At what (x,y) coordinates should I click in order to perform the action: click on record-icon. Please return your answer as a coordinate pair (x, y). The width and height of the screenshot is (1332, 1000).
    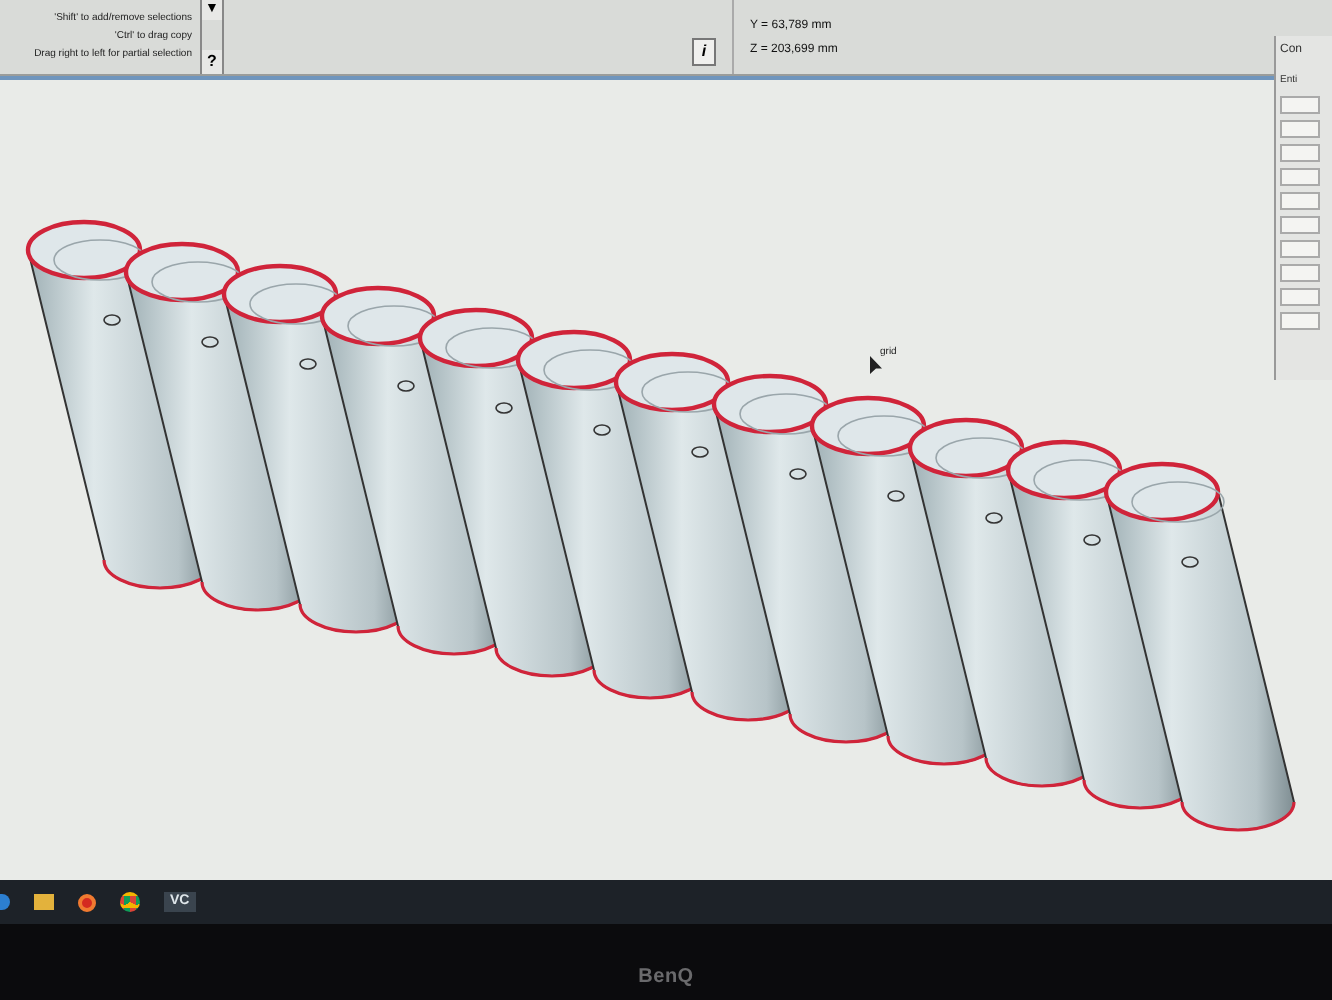
    Looking at the image, I should click on (87, 902).